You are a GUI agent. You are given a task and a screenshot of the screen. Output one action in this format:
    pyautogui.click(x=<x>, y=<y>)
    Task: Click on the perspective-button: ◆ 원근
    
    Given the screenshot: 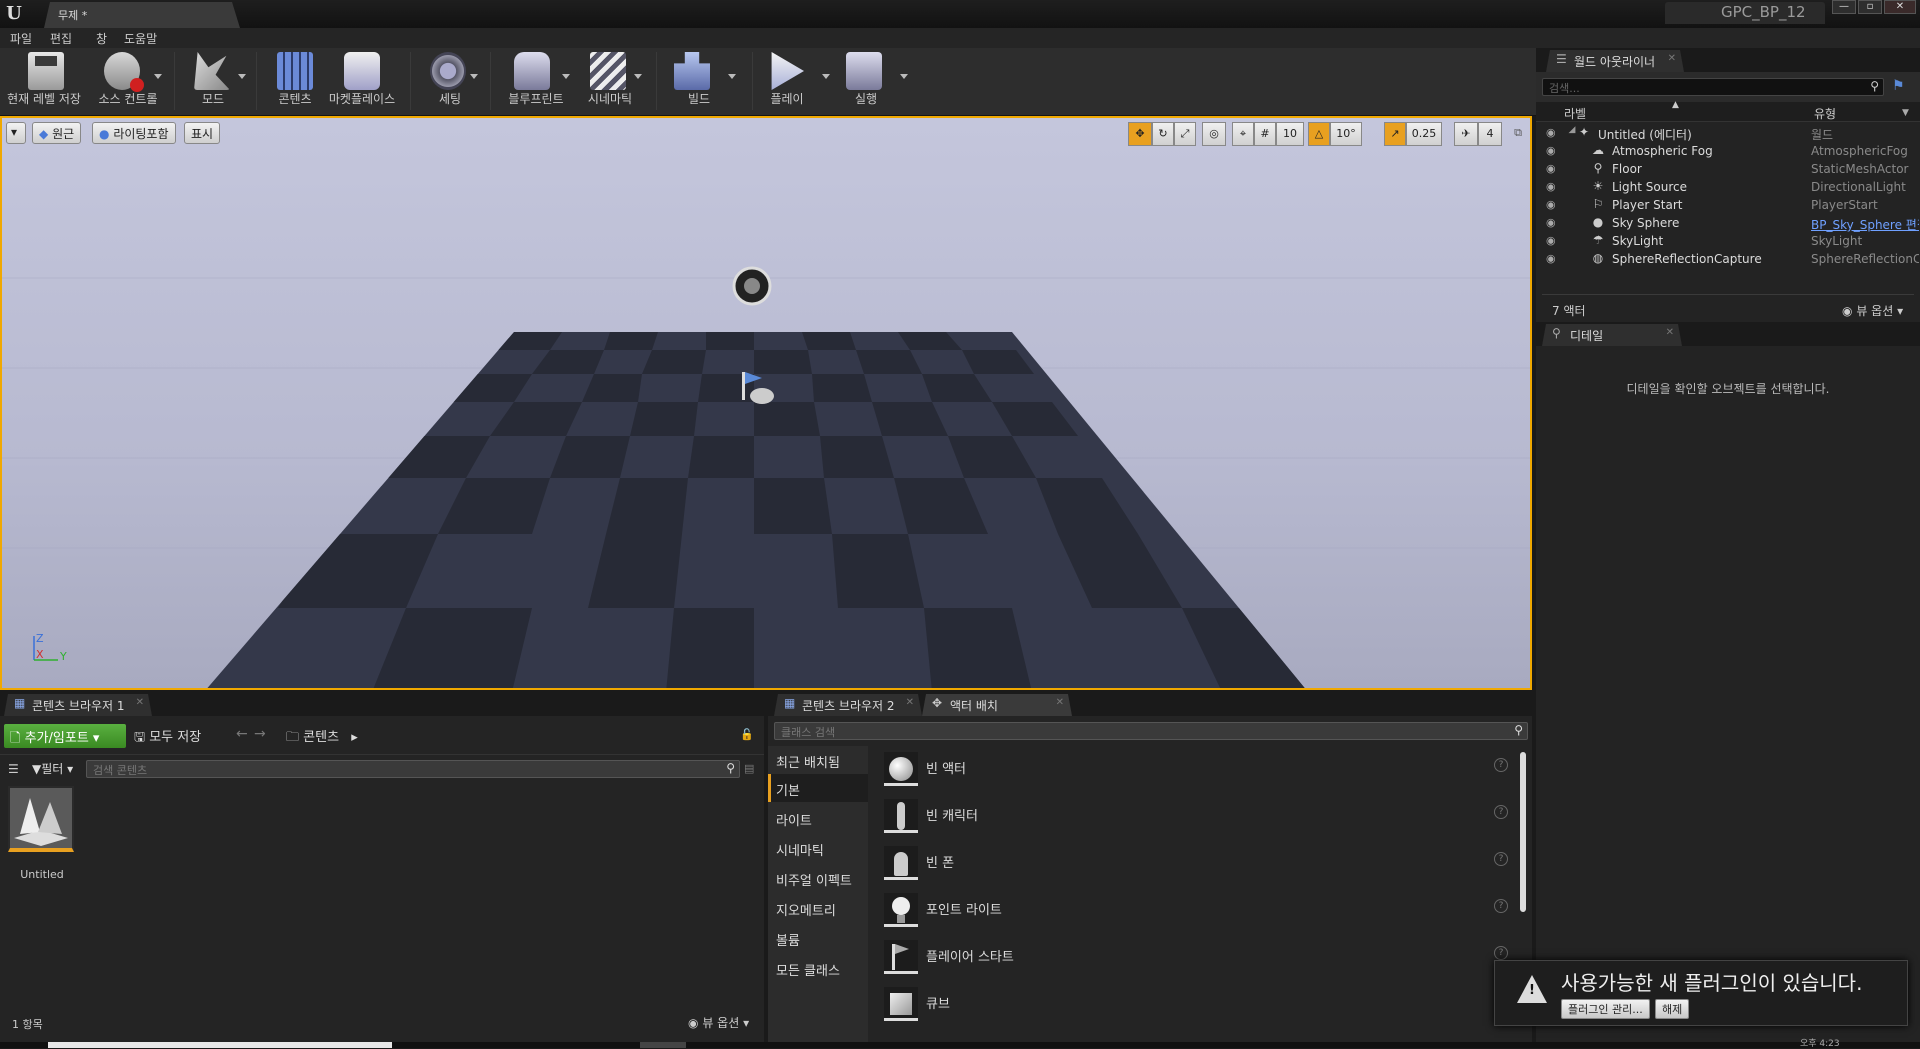 What is the action you would take?
    pyautogui.click(x=57, y=133)
    